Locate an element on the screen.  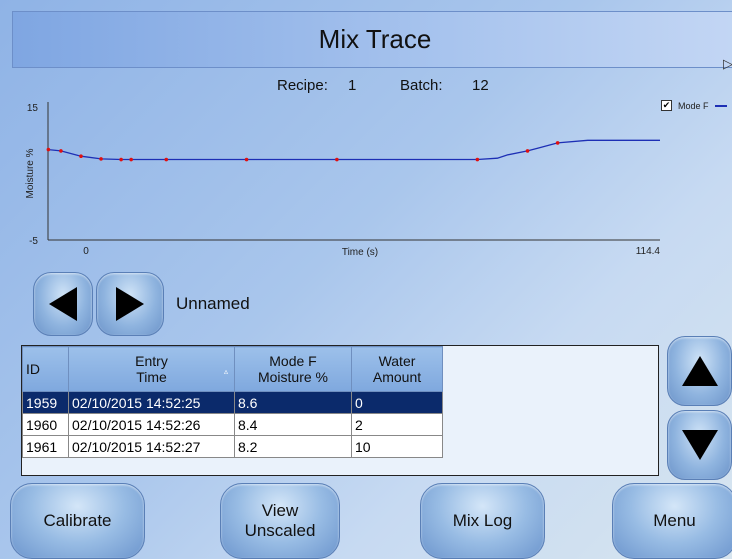
x-tick-label: 0 is located at coordinates (86, 251).